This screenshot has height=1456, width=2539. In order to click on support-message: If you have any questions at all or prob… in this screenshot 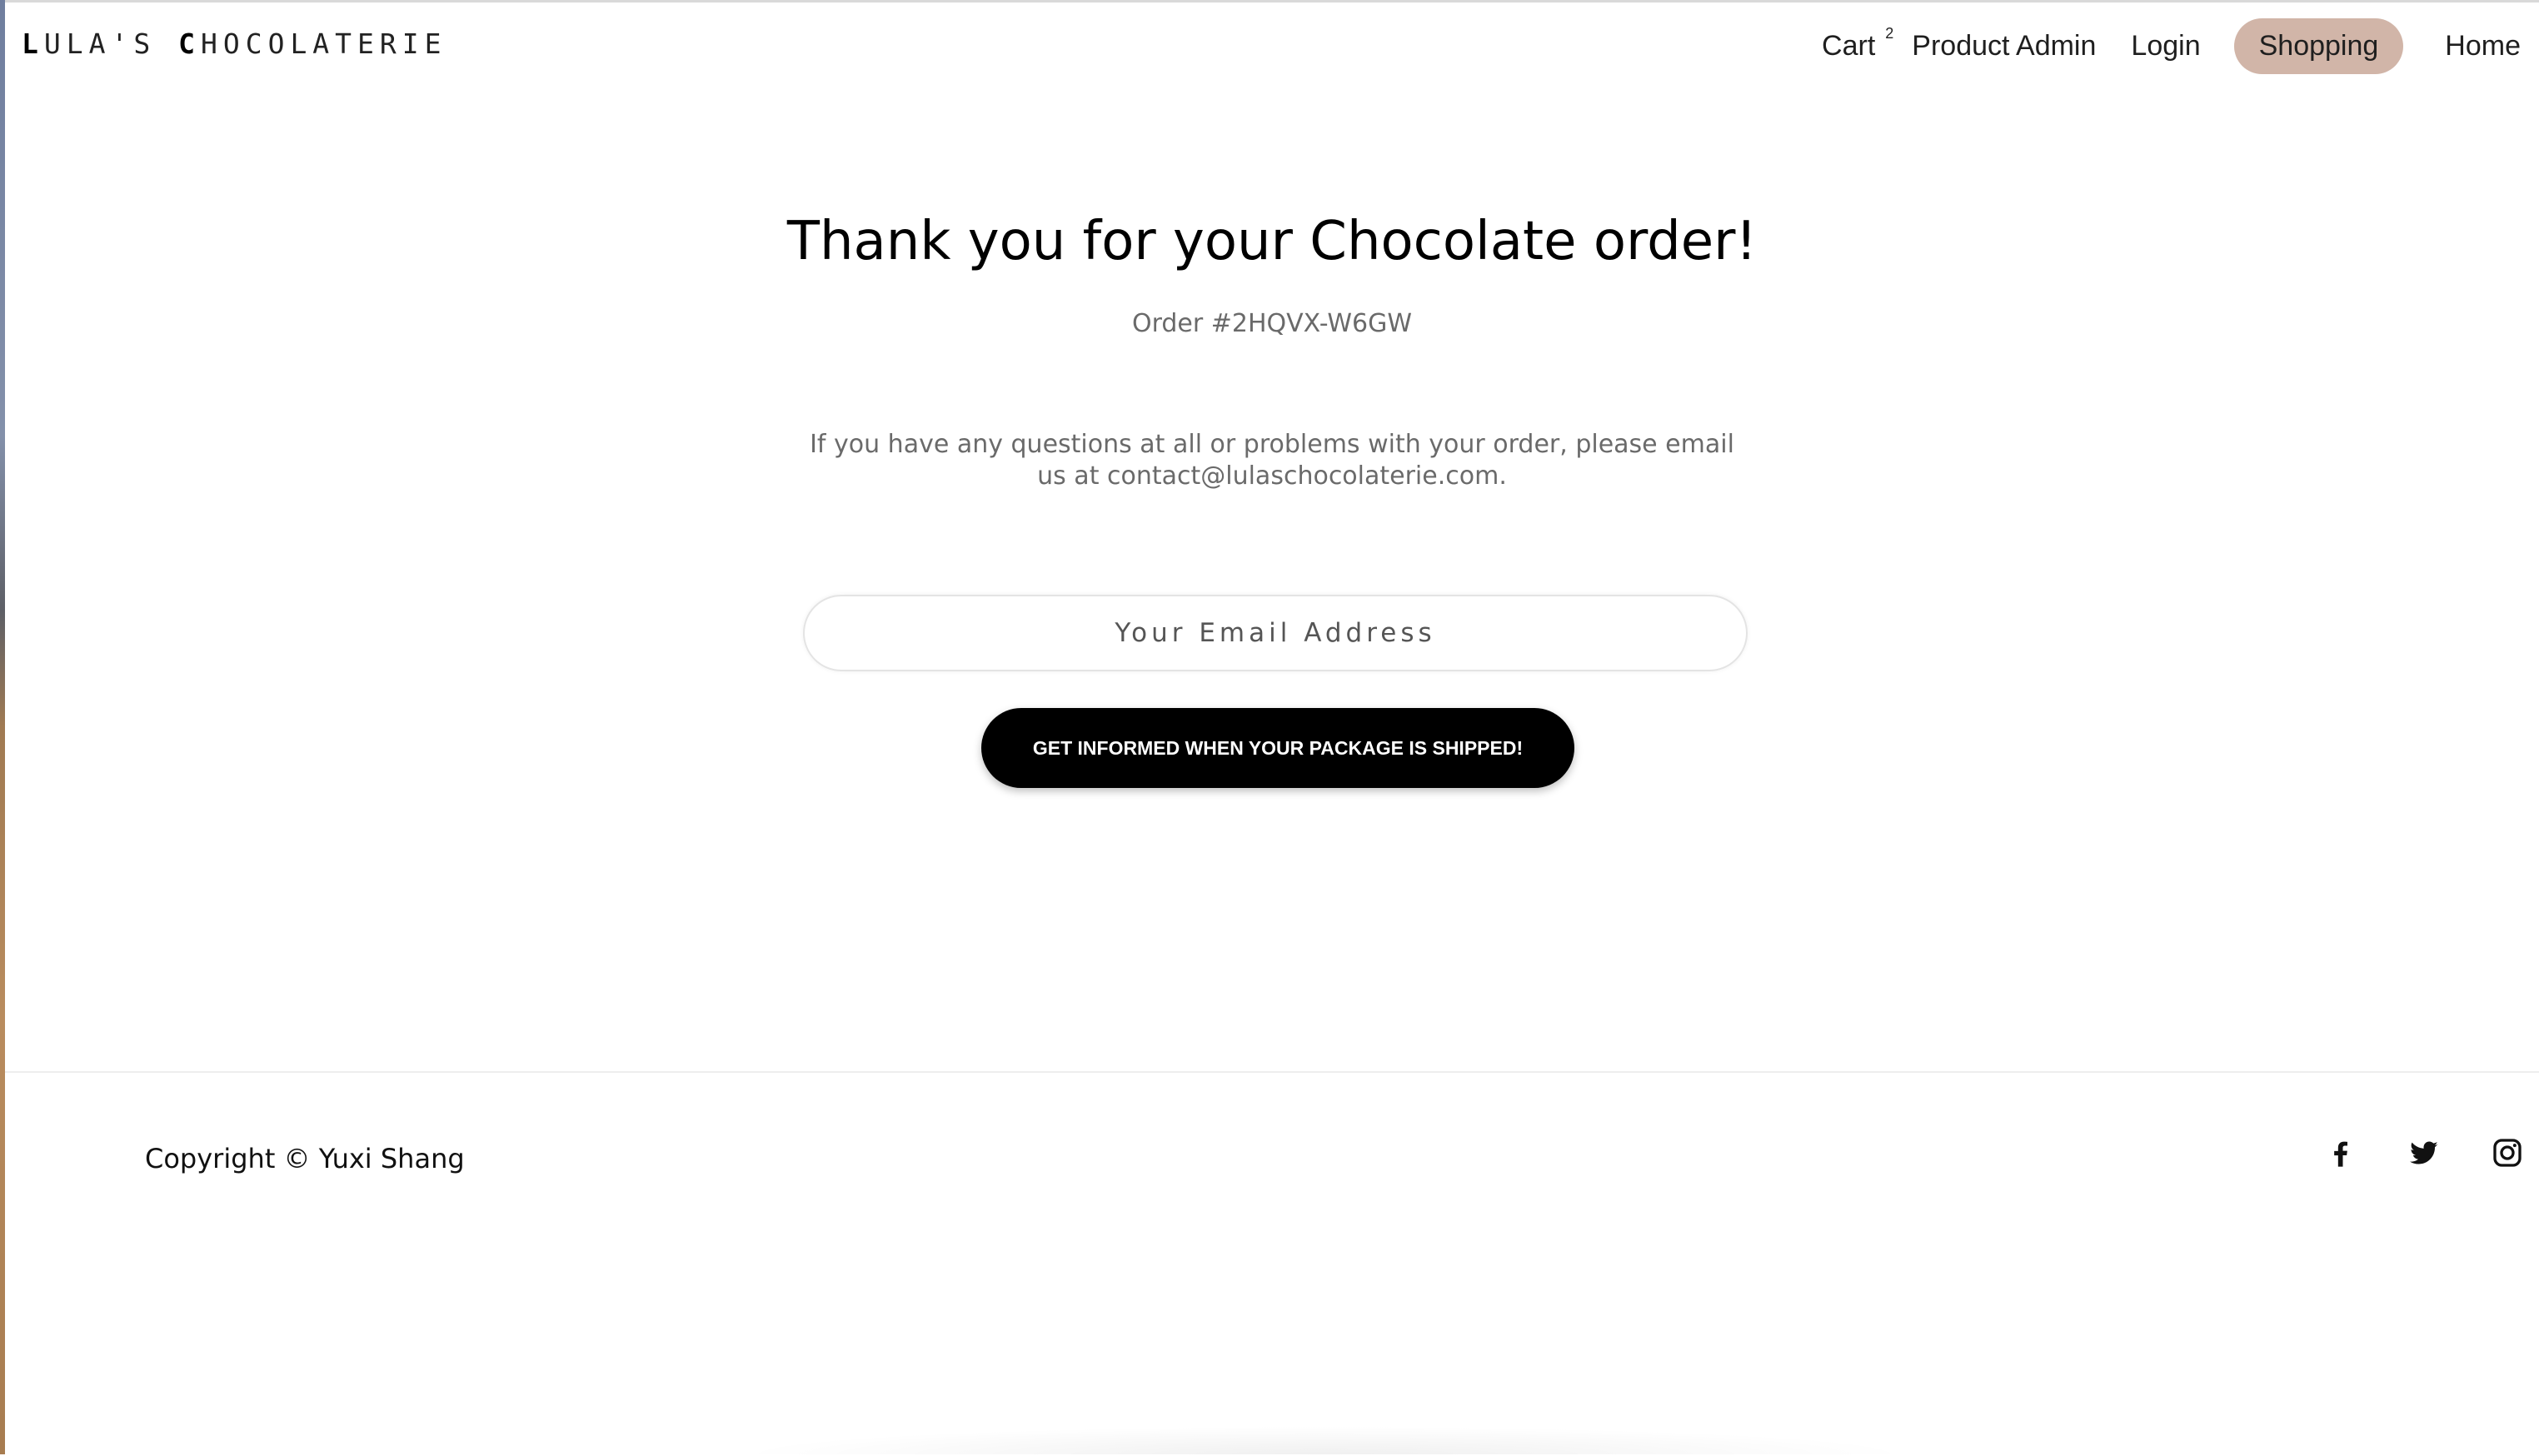, I will do `click(1272, 460)`.